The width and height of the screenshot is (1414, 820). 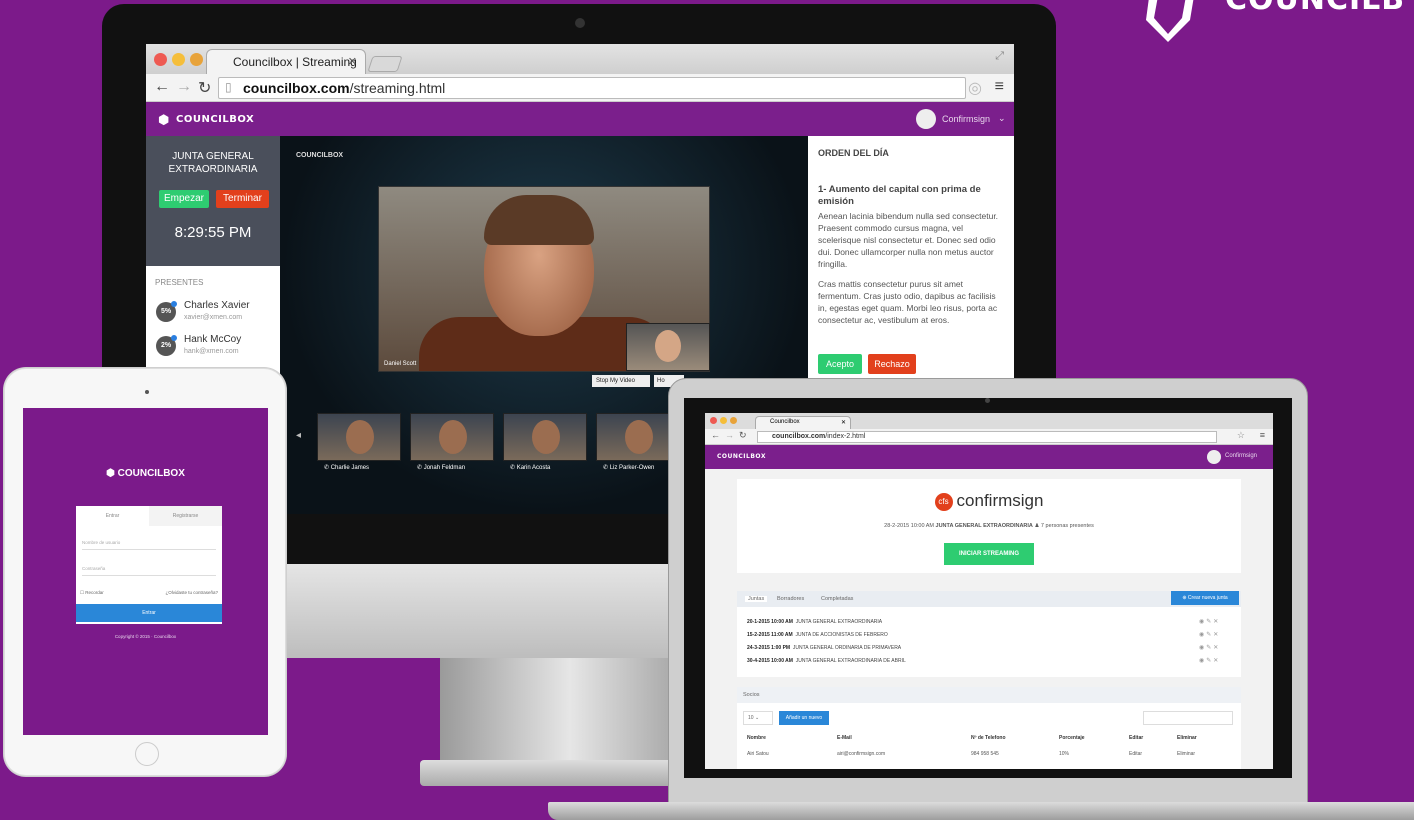 What do you see at coordinates (1135, 754) in the screenshot?
I see `edit-link: Editar` at bounding box center [1135, 754].